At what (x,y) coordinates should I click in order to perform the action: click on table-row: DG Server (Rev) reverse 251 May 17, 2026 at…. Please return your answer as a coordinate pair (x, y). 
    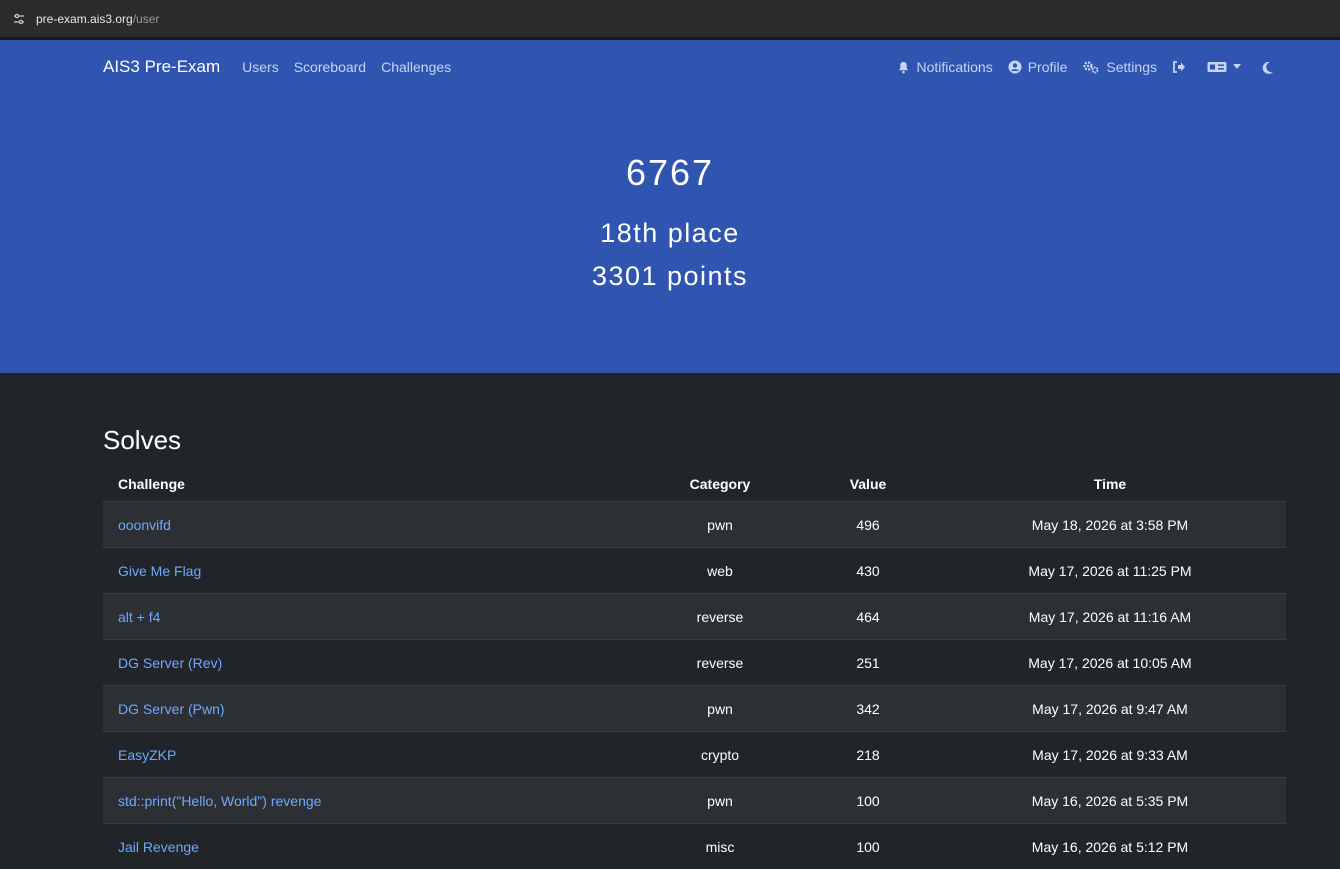
    Looking at the image, I should click on (694, 663).